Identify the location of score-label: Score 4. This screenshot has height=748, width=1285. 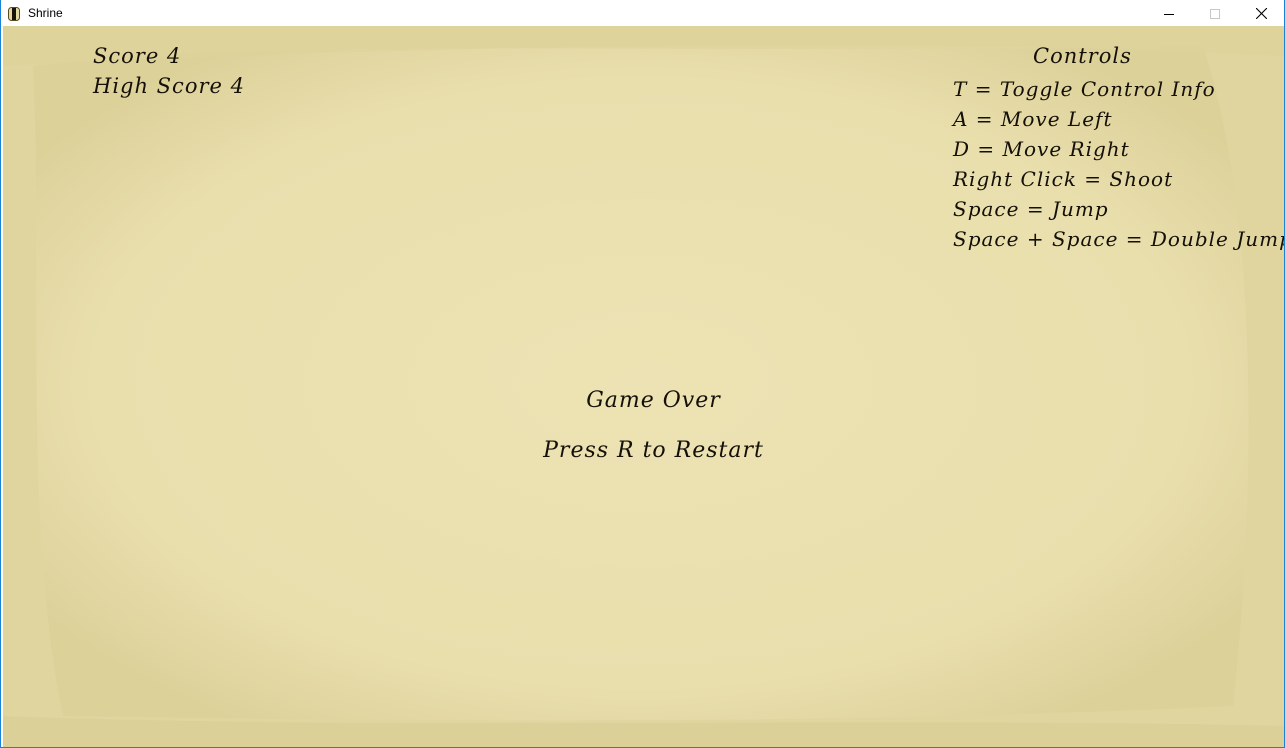
(137, 56).